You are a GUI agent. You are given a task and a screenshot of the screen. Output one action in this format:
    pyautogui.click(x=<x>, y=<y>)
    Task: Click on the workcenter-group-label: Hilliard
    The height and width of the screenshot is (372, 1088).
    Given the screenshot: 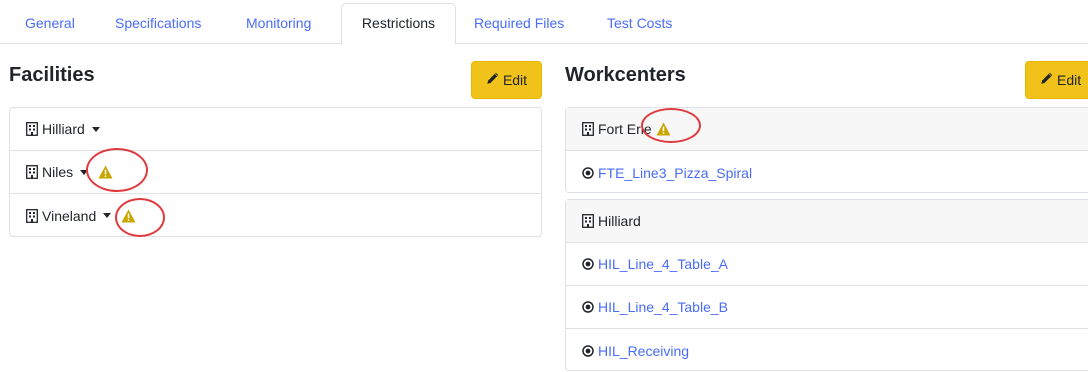 What is the action you would take?
    pyautogui.click(x=619, y=221)
    